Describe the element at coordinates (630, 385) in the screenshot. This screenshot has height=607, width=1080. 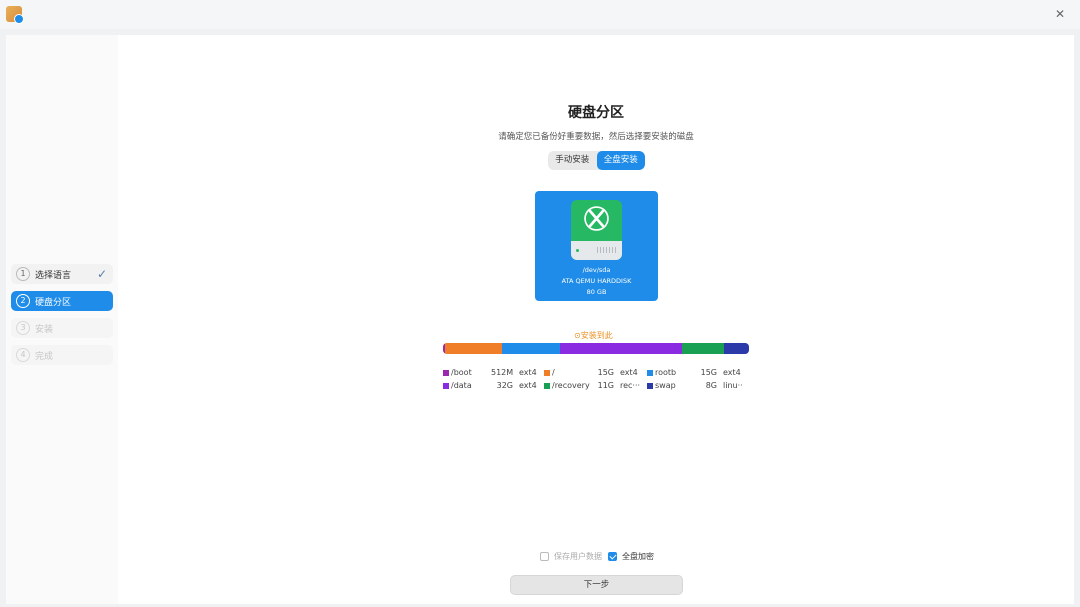
I see `partition-fs: rec···` at that location.